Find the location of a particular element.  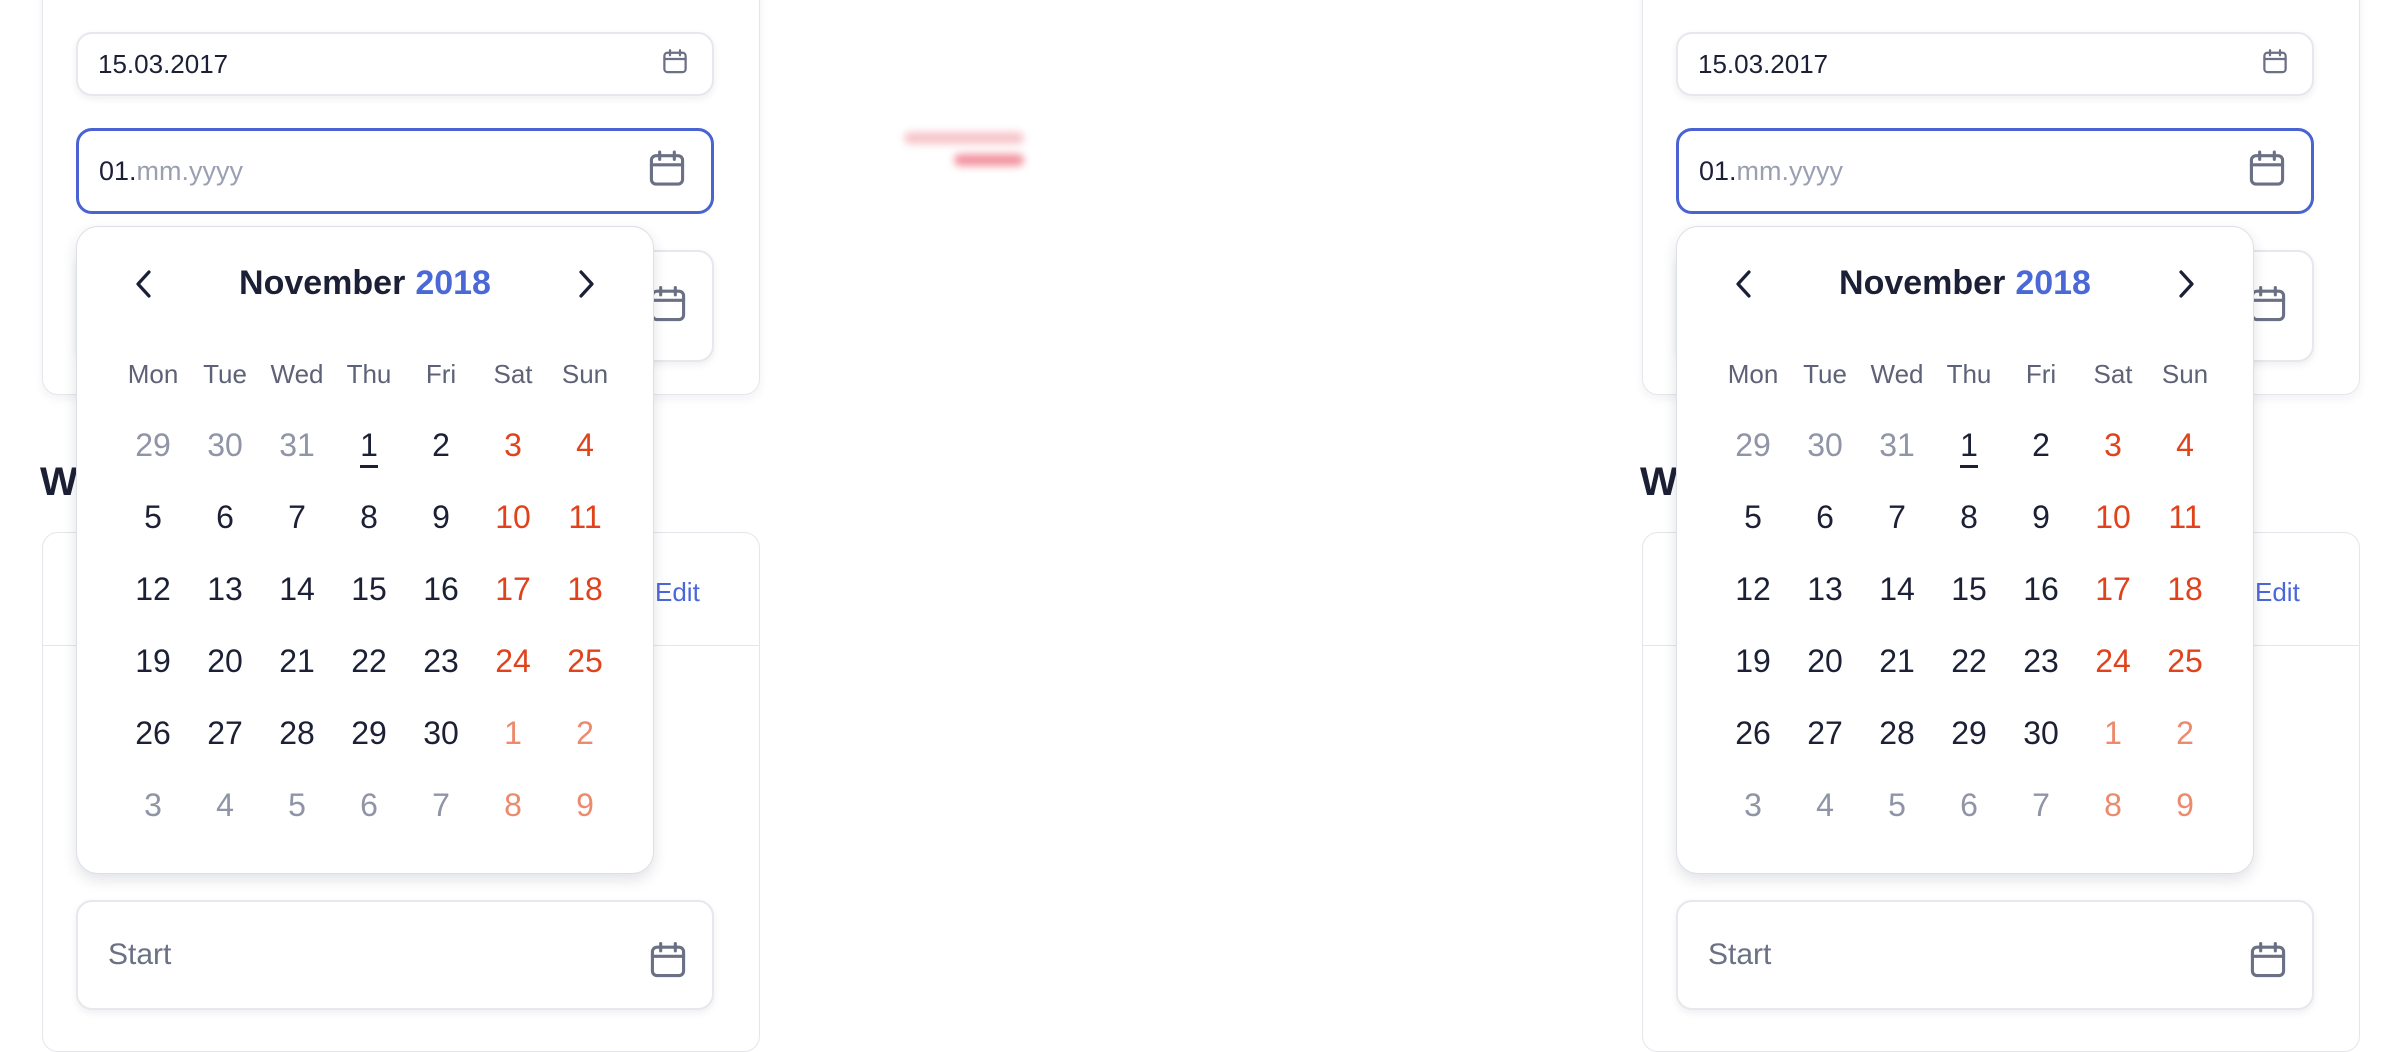

date-field-active: 01.mm.yyyy is located at coordinates (395, 171).